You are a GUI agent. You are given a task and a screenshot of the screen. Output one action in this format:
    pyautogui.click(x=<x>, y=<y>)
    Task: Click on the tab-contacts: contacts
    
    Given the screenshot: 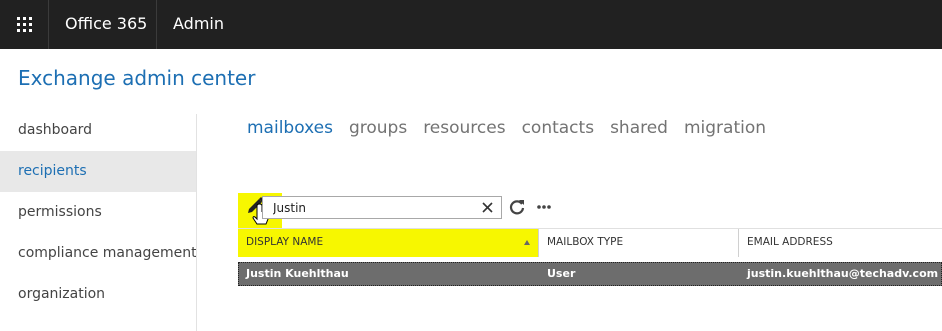 What is the action you would take?
    pyautogui.click(x=558, y=128)
    